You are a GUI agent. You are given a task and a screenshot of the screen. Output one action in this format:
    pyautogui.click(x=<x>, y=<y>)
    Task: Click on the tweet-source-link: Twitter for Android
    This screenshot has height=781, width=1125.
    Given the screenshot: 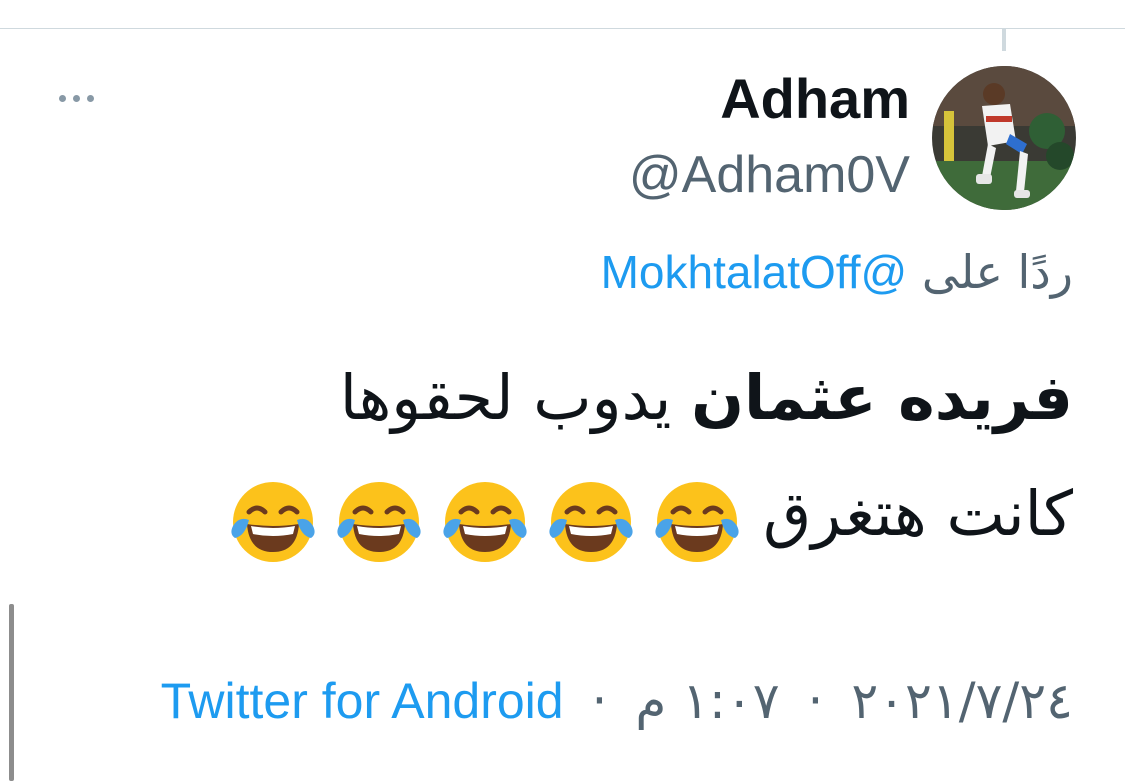 What is the action you would take?
    pyautogui.click(x=362, y=701)
    